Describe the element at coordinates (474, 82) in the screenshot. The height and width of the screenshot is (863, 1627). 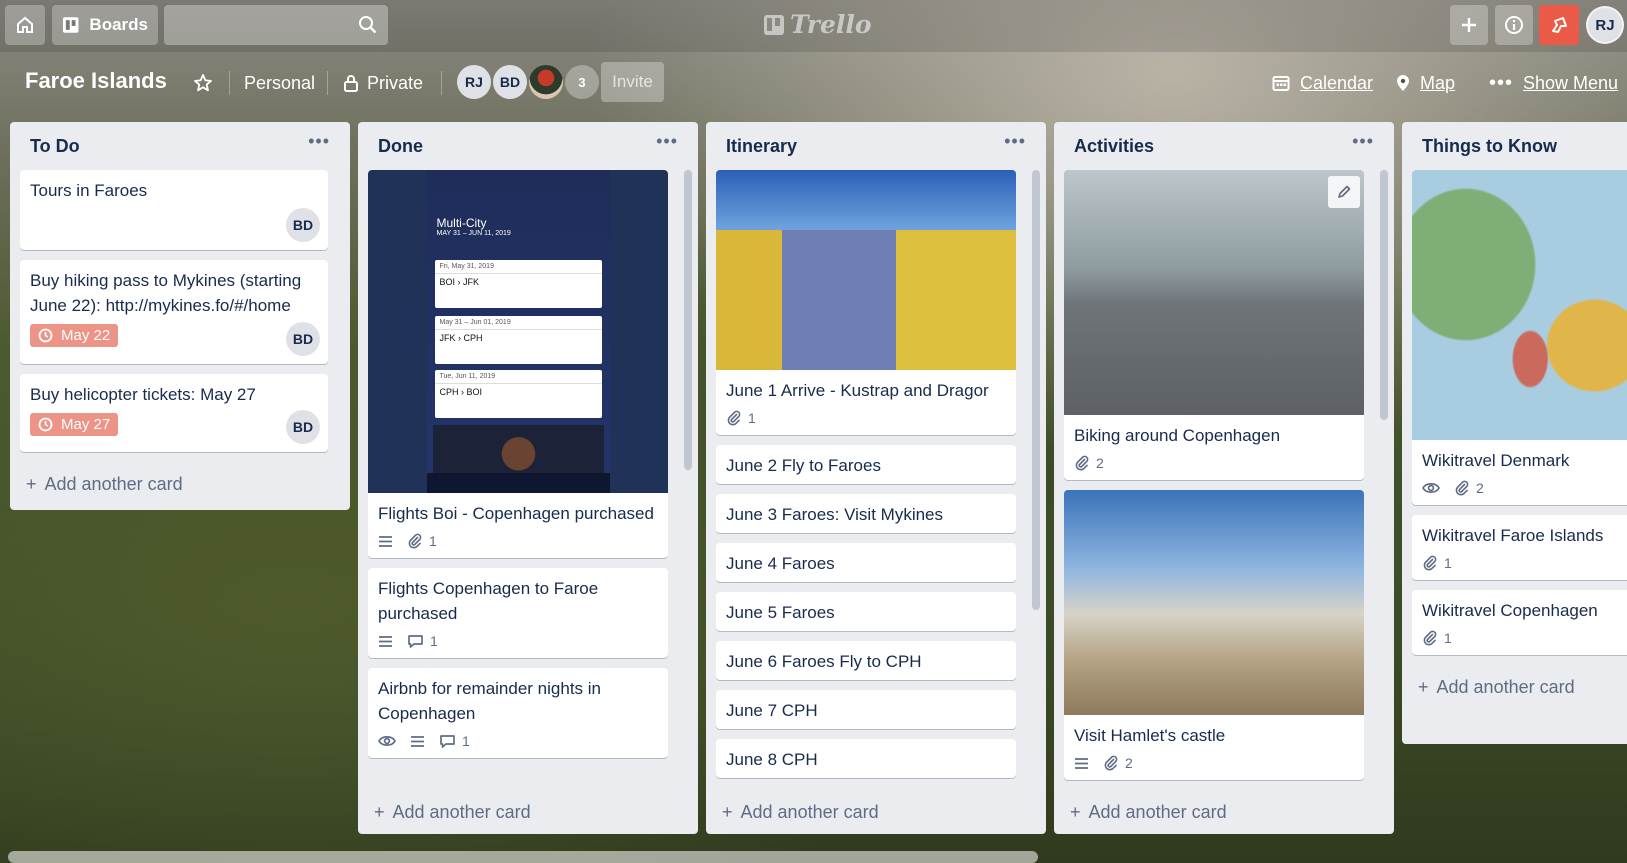
I see `member-avatar: RJ` at that location.